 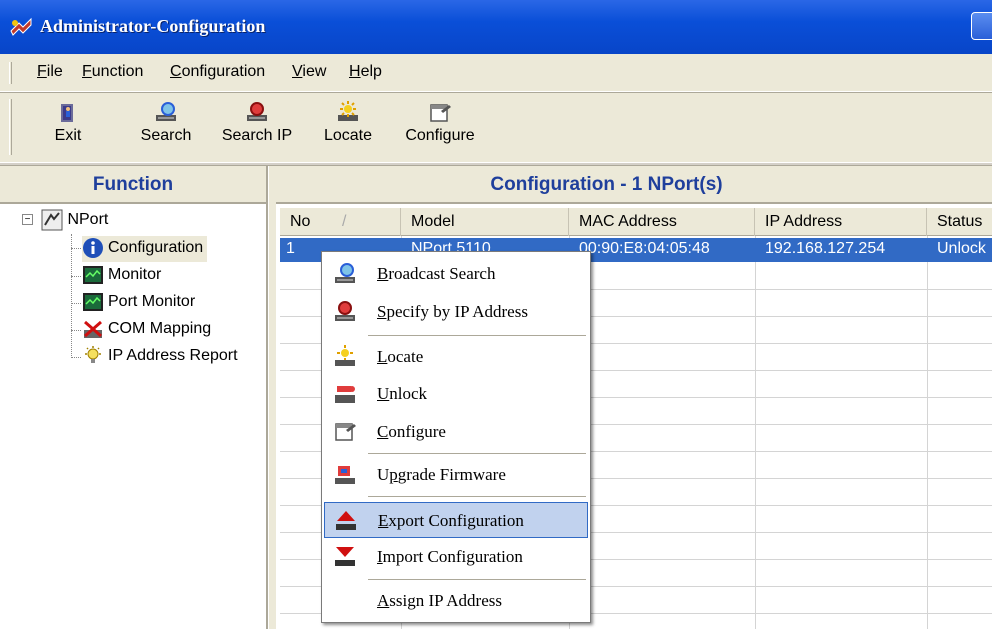 What do you see at coordinates (65, 221) in the screenshot?
I see `tree-root-nport: − NPort` at bounding box center [65, 221].